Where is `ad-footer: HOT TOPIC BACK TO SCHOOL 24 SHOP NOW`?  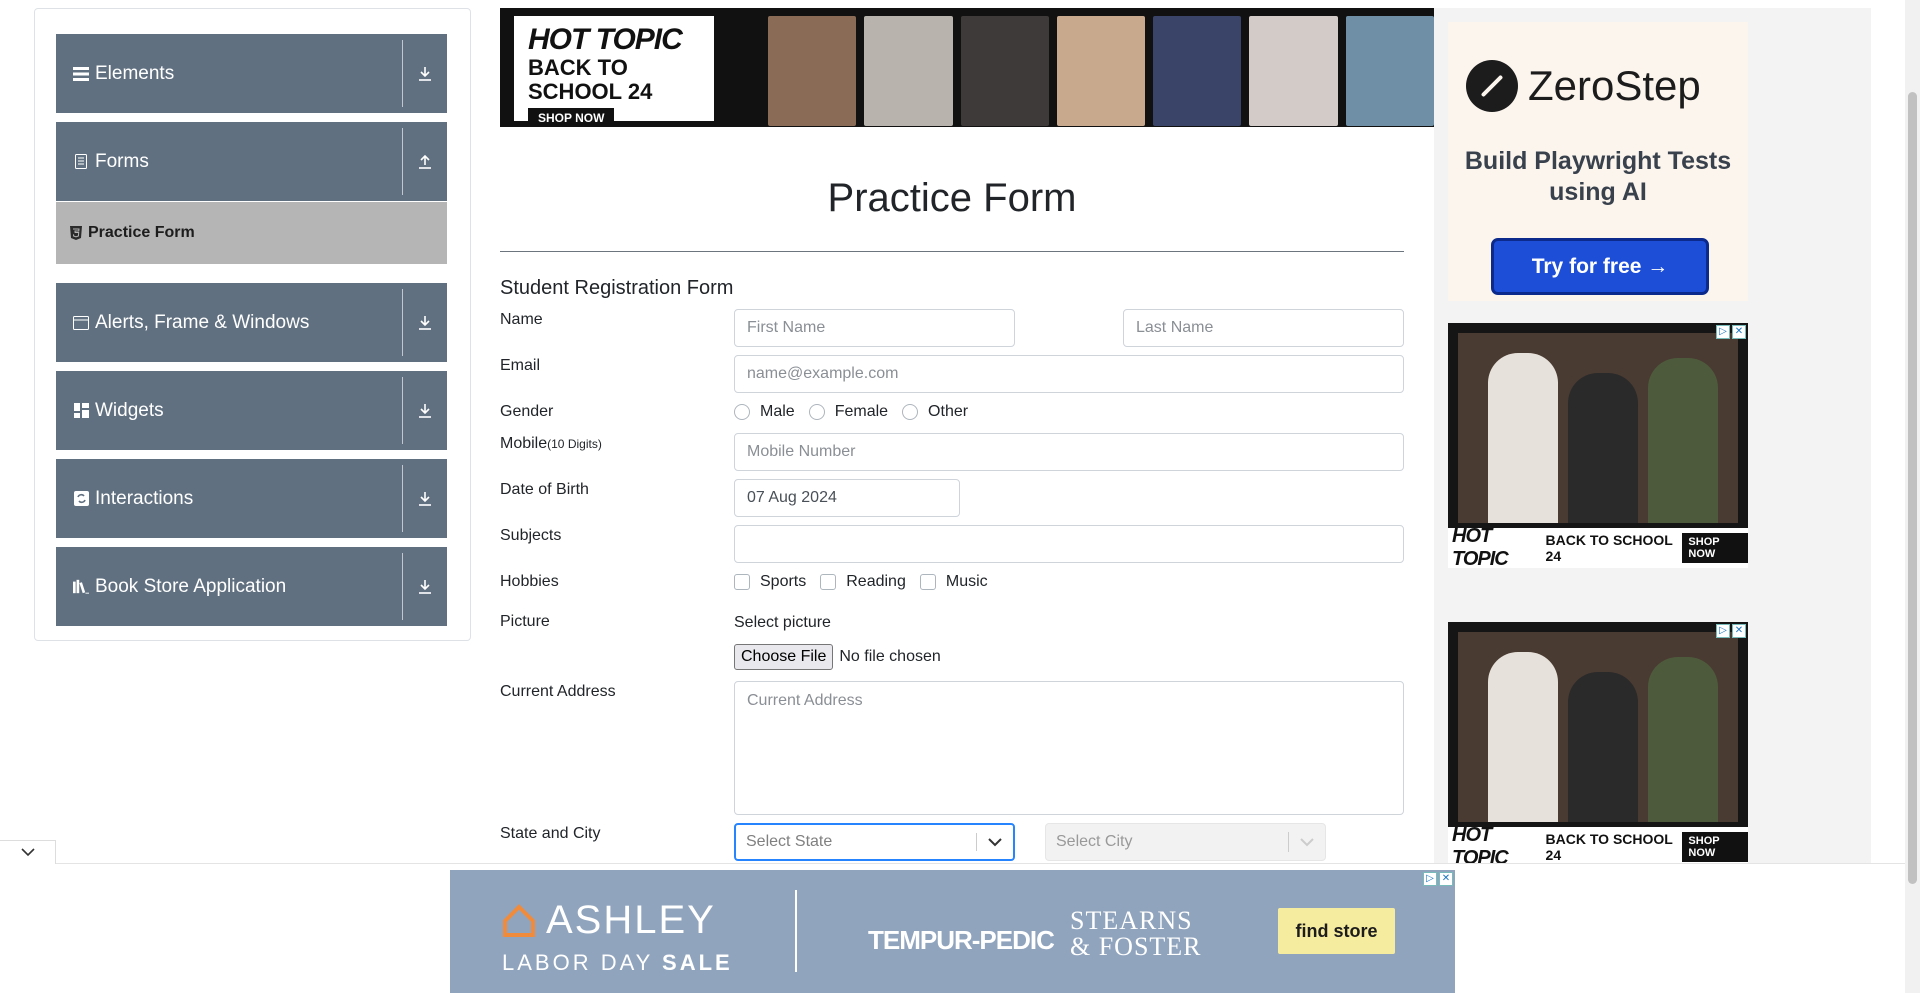
ad-footer: HOT TOPIC BACK TO SCHOOL 24 SHOP NOW is located at coordinates (1598, 845).